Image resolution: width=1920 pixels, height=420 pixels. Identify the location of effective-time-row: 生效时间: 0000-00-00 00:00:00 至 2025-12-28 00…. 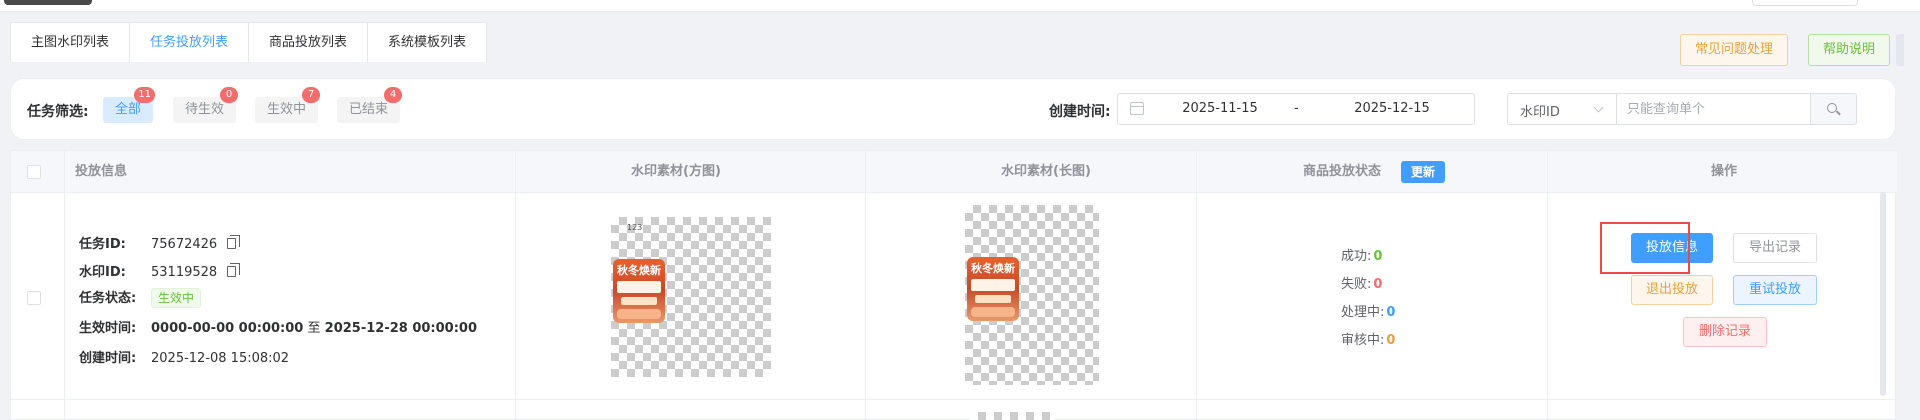
(278, 326).